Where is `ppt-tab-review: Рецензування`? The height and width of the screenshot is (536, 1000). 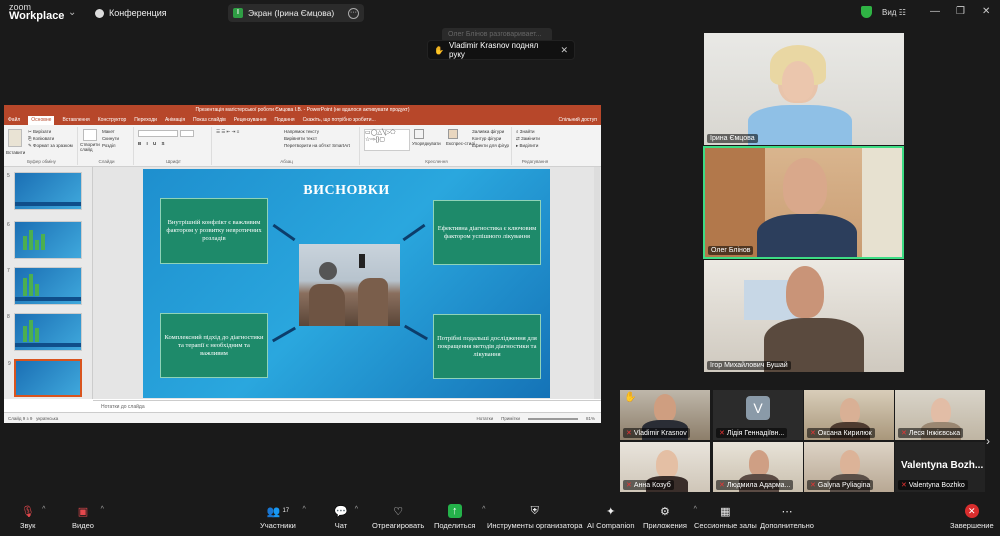 ppt-tab-review: Рецензування is located at coordinates (250, 120).